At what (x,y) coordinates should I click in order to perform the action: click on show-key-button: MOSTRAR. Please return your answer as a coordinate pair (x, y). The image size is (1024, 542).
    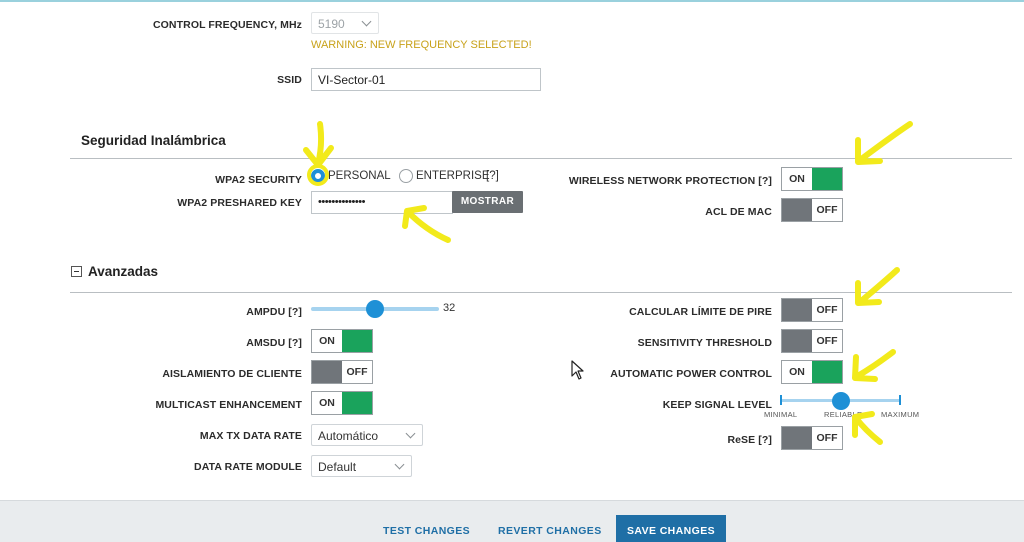
    Looking at the image, I should click on (487, 202).